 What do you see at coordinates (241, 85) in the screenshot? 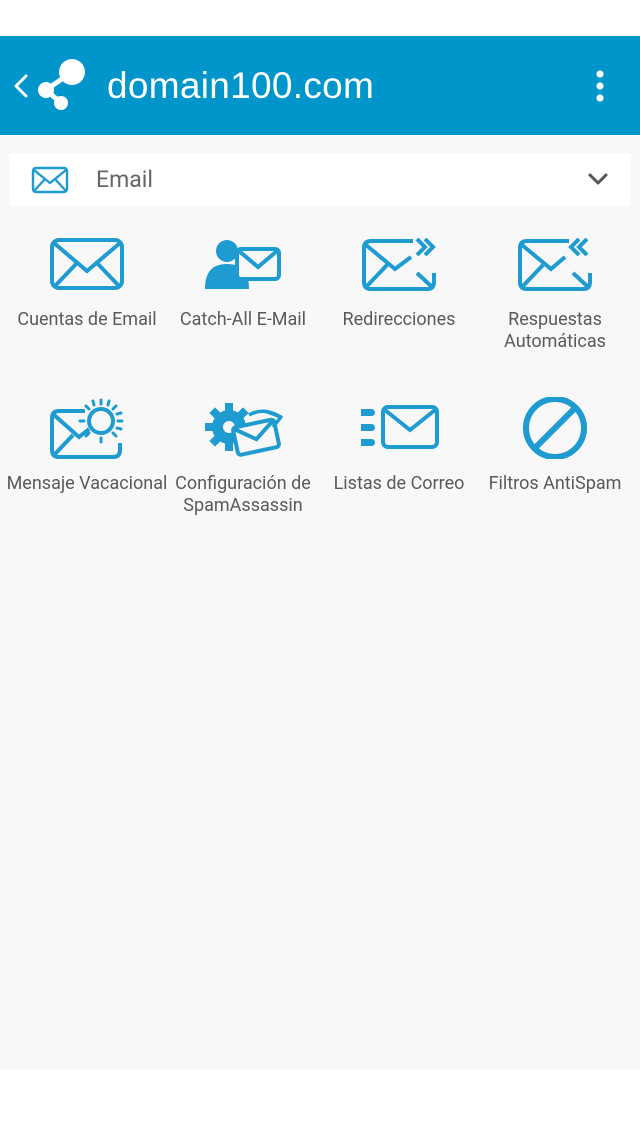
I see `page-title: domain100.com` at bounding box center [241, 85].